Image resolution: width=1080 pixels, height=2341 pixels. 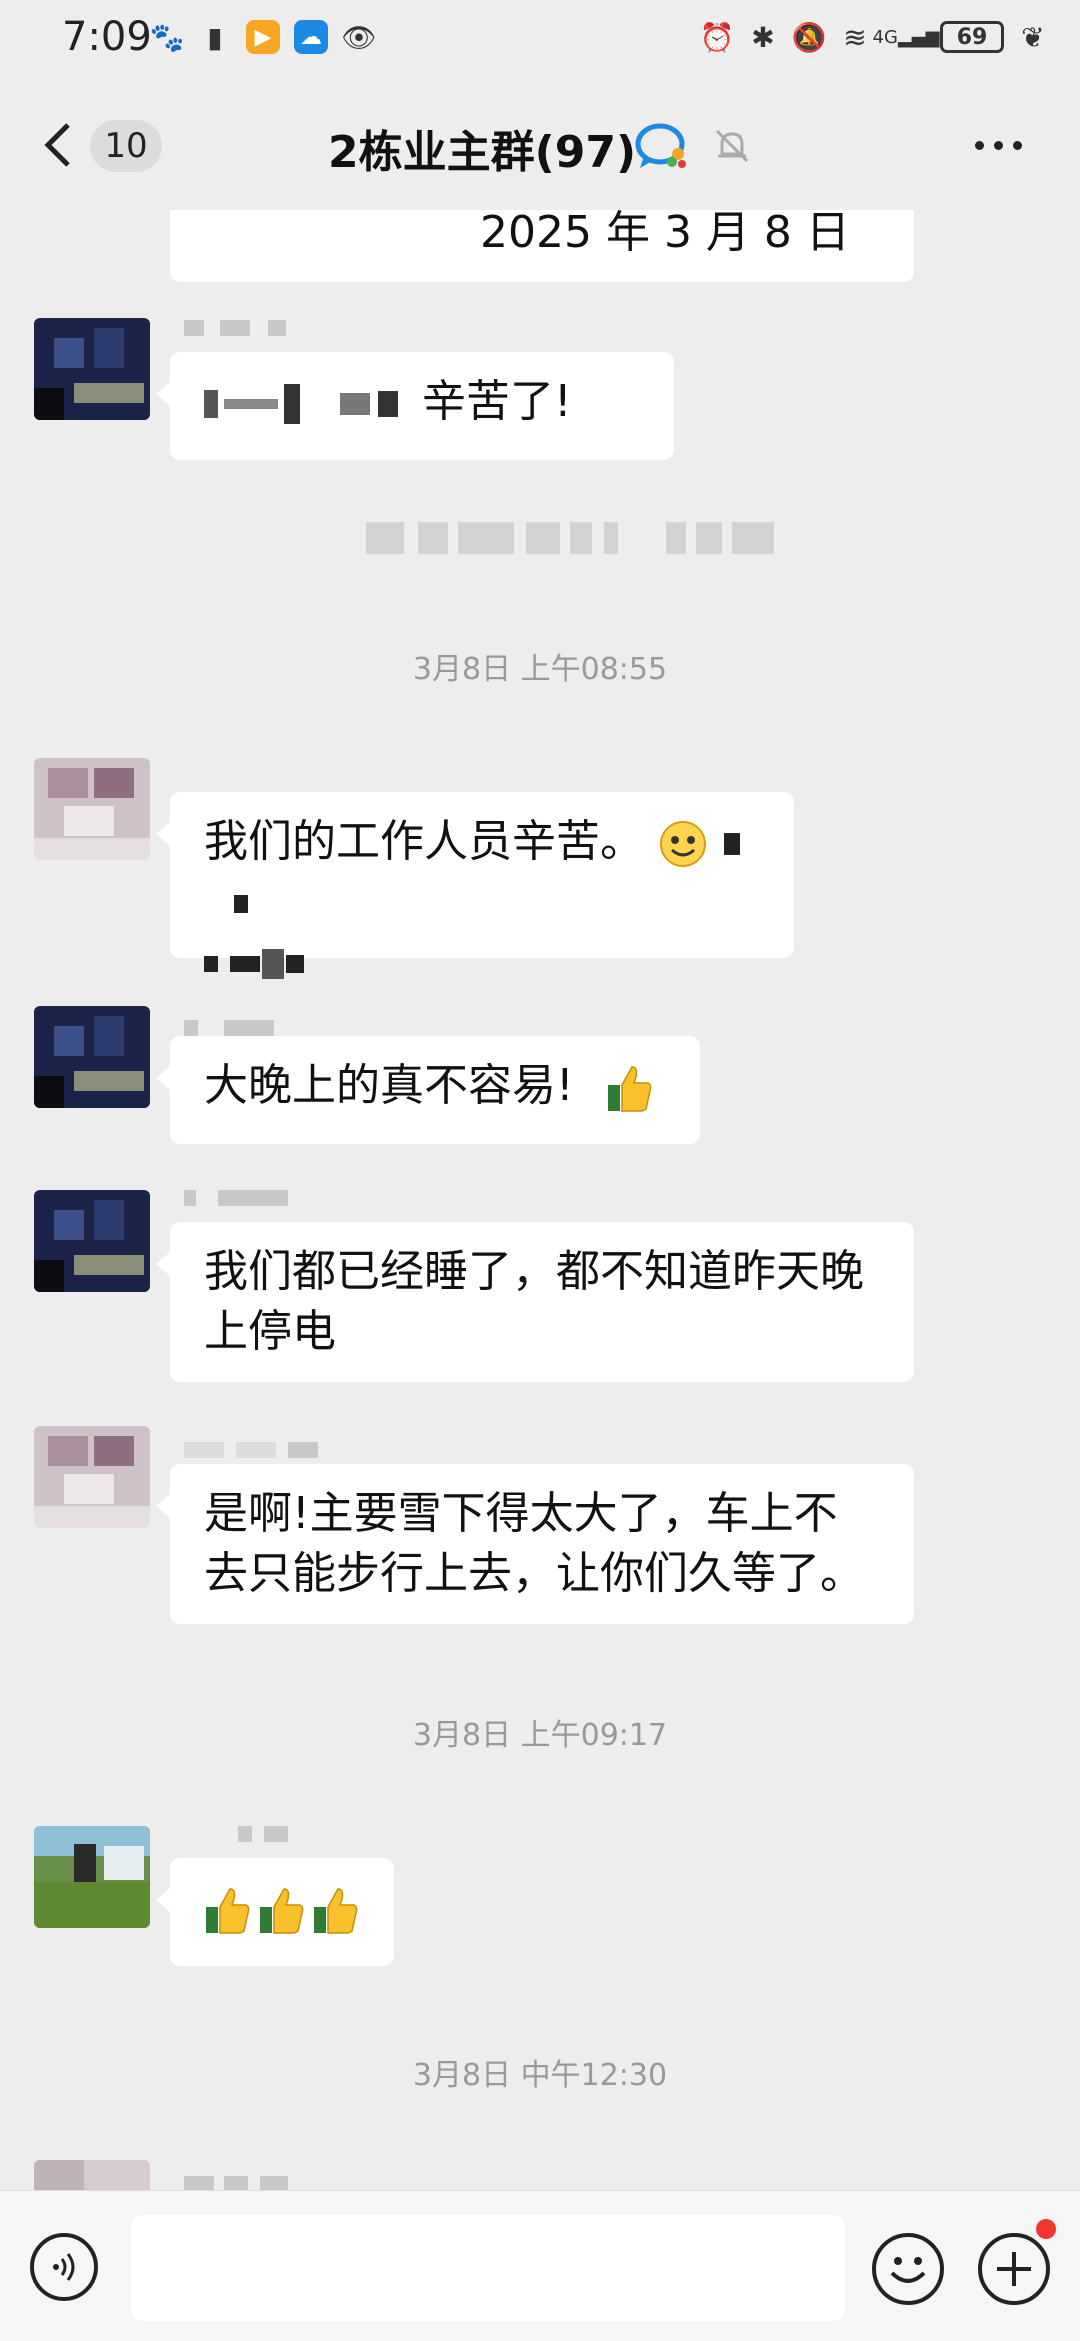 I want to click on status-system-icons: ⏰ ✱ 🔕 ≋ 4G ▂▄▆ 69 ❦, so click(x=875, y=37).